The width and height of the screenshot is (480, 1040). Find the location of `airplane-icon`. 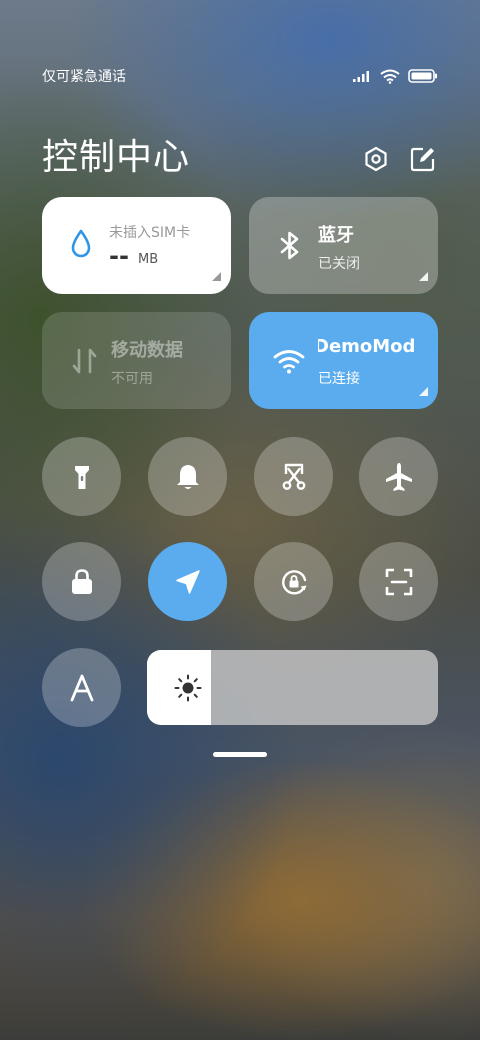

airplane-icon is located at coordinates (398, 476).